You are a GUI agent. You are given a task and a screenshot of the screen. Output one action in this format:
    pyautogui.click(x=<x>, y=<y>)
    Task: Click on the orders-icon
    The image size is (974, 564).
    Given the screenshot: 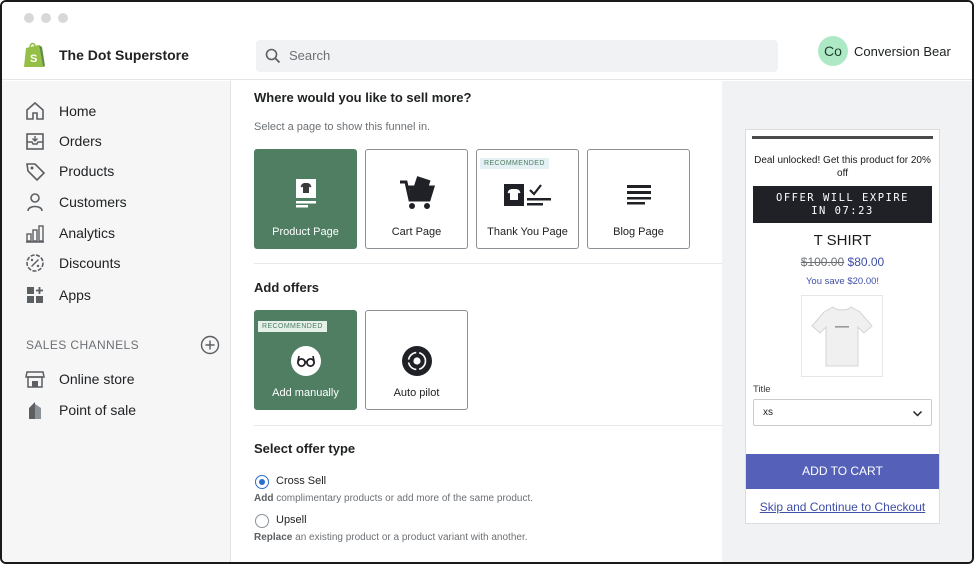 What is the action you would take?
    pyautogui.click(x=35, y=141)
    